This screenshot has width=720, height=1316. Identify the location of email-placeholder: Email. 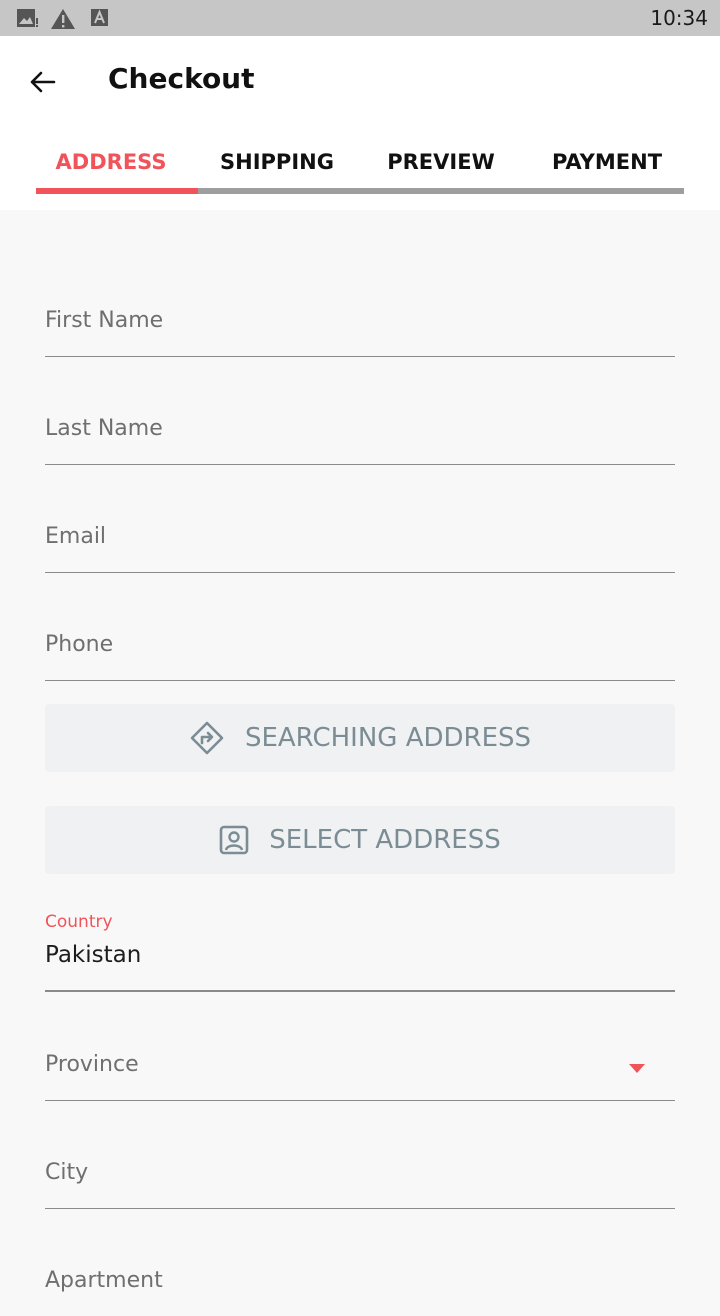
(76, 536).